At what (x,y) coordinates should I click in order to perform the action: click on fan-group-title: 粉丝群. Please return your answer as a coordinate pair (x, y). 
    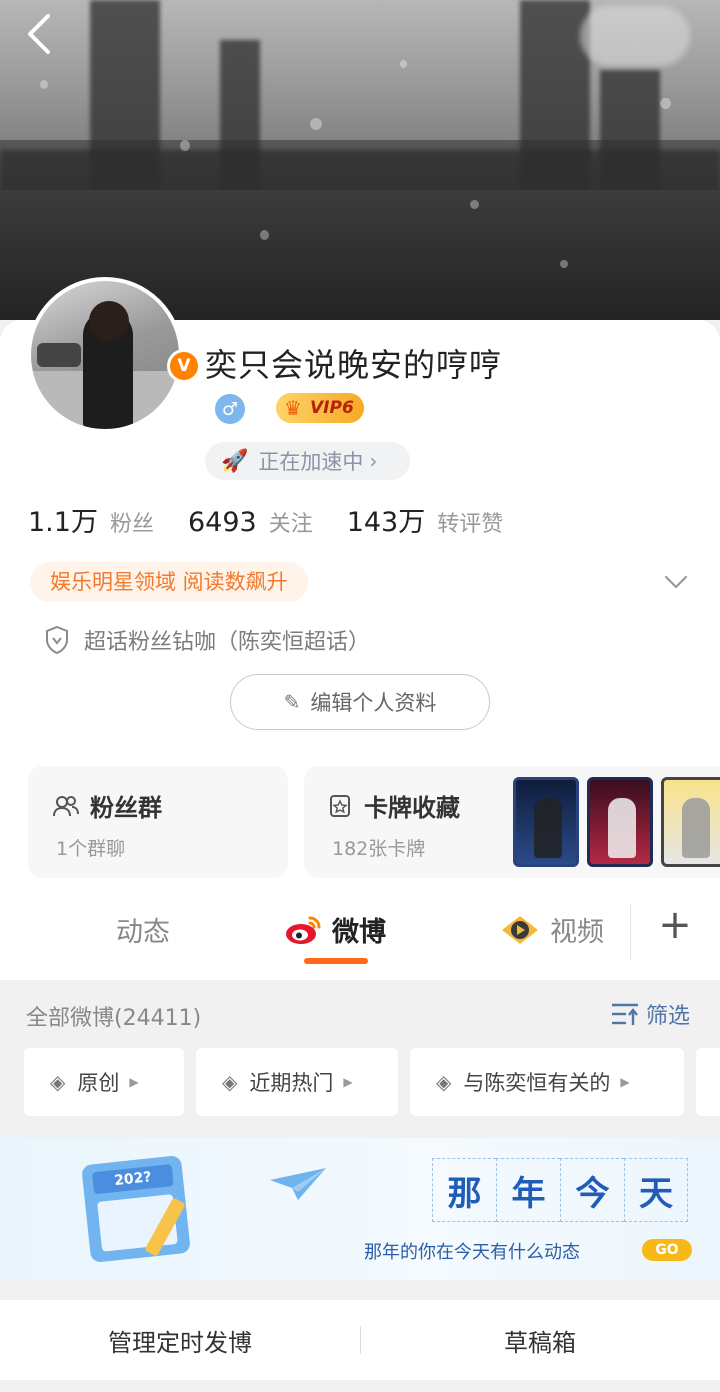
    Looking at the image, I should click on (126, 808).